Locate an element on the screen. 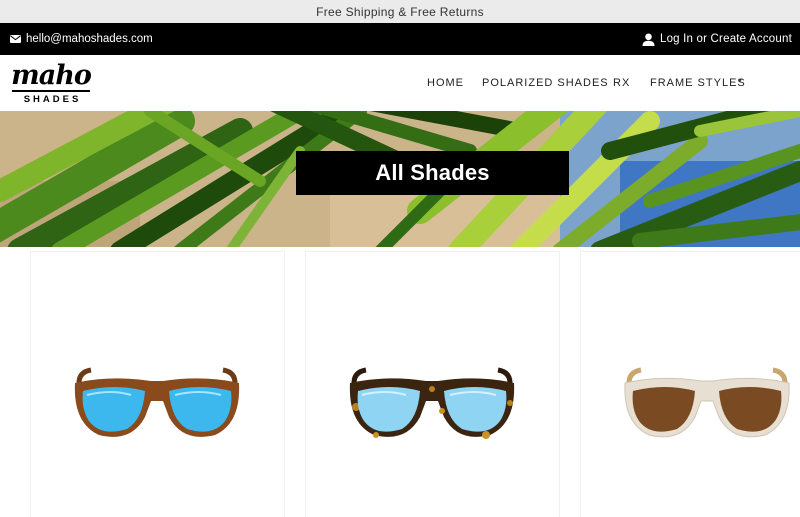 This screenshot has width=800, height=517. announcement-text: Free Shipping & Free Returns is located at coordinates (400, 11).